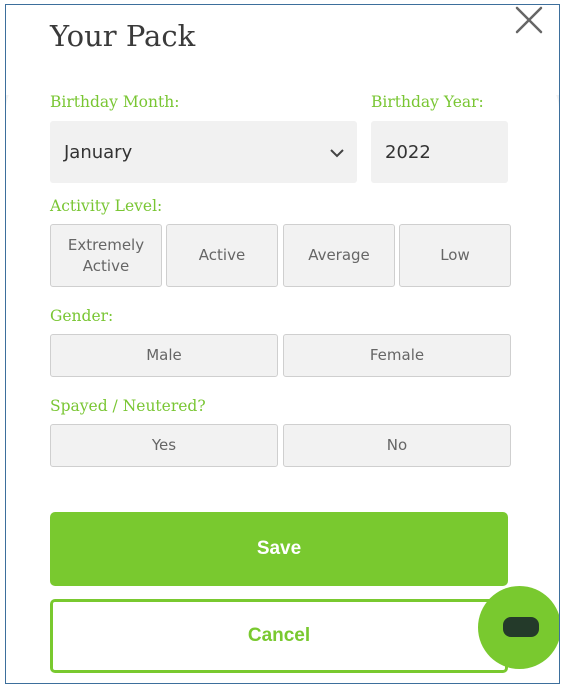  What do you see at coordinates (82, 316) in the screenshot?
I see `gender-label: Gender:` at bounding box center [82, 316].